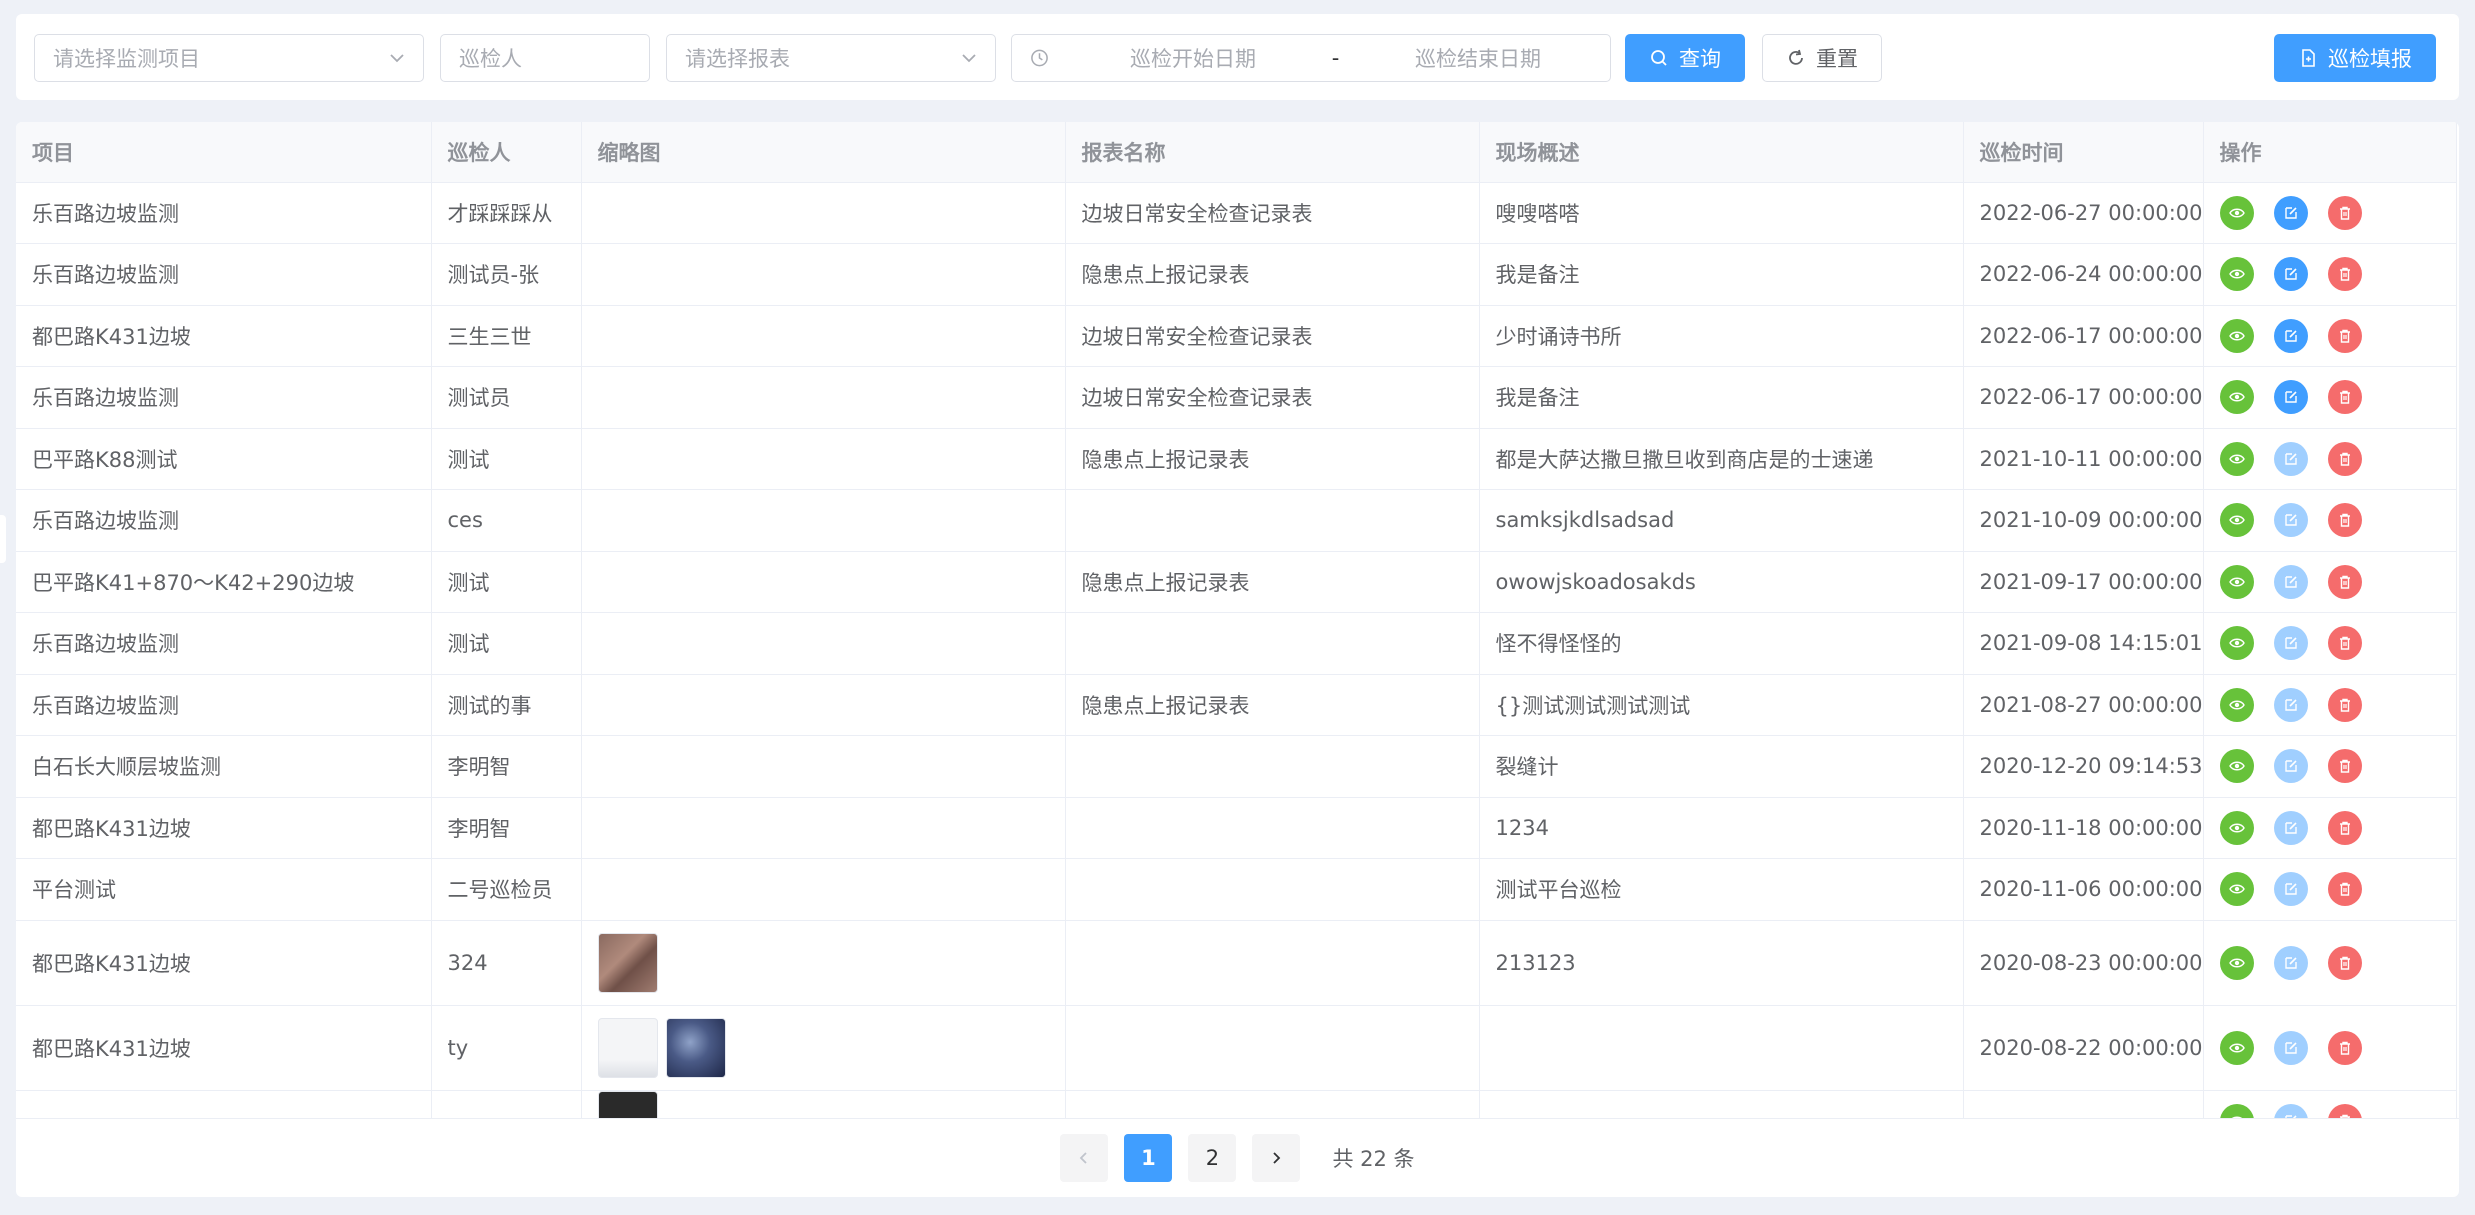  Describe the element at coordinates (1721, 963) in the screenshot. I see `cell-summary: 213123` at that location.